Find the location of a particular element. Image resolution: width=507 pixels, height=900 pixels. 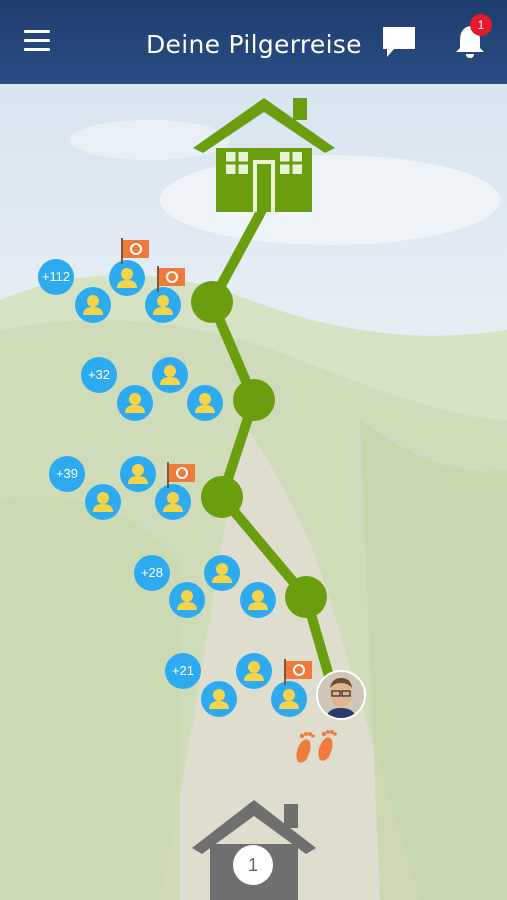

pilgrim-count-bubble: +32 is located at coordinates (99, 375).